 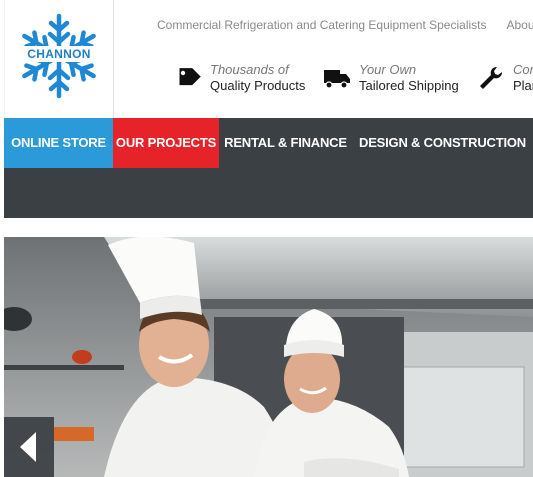 What do you see at coordinates (337, 79) in the screenshot?
I see `delivery-truck-icon` at bounding box center [337, 79].